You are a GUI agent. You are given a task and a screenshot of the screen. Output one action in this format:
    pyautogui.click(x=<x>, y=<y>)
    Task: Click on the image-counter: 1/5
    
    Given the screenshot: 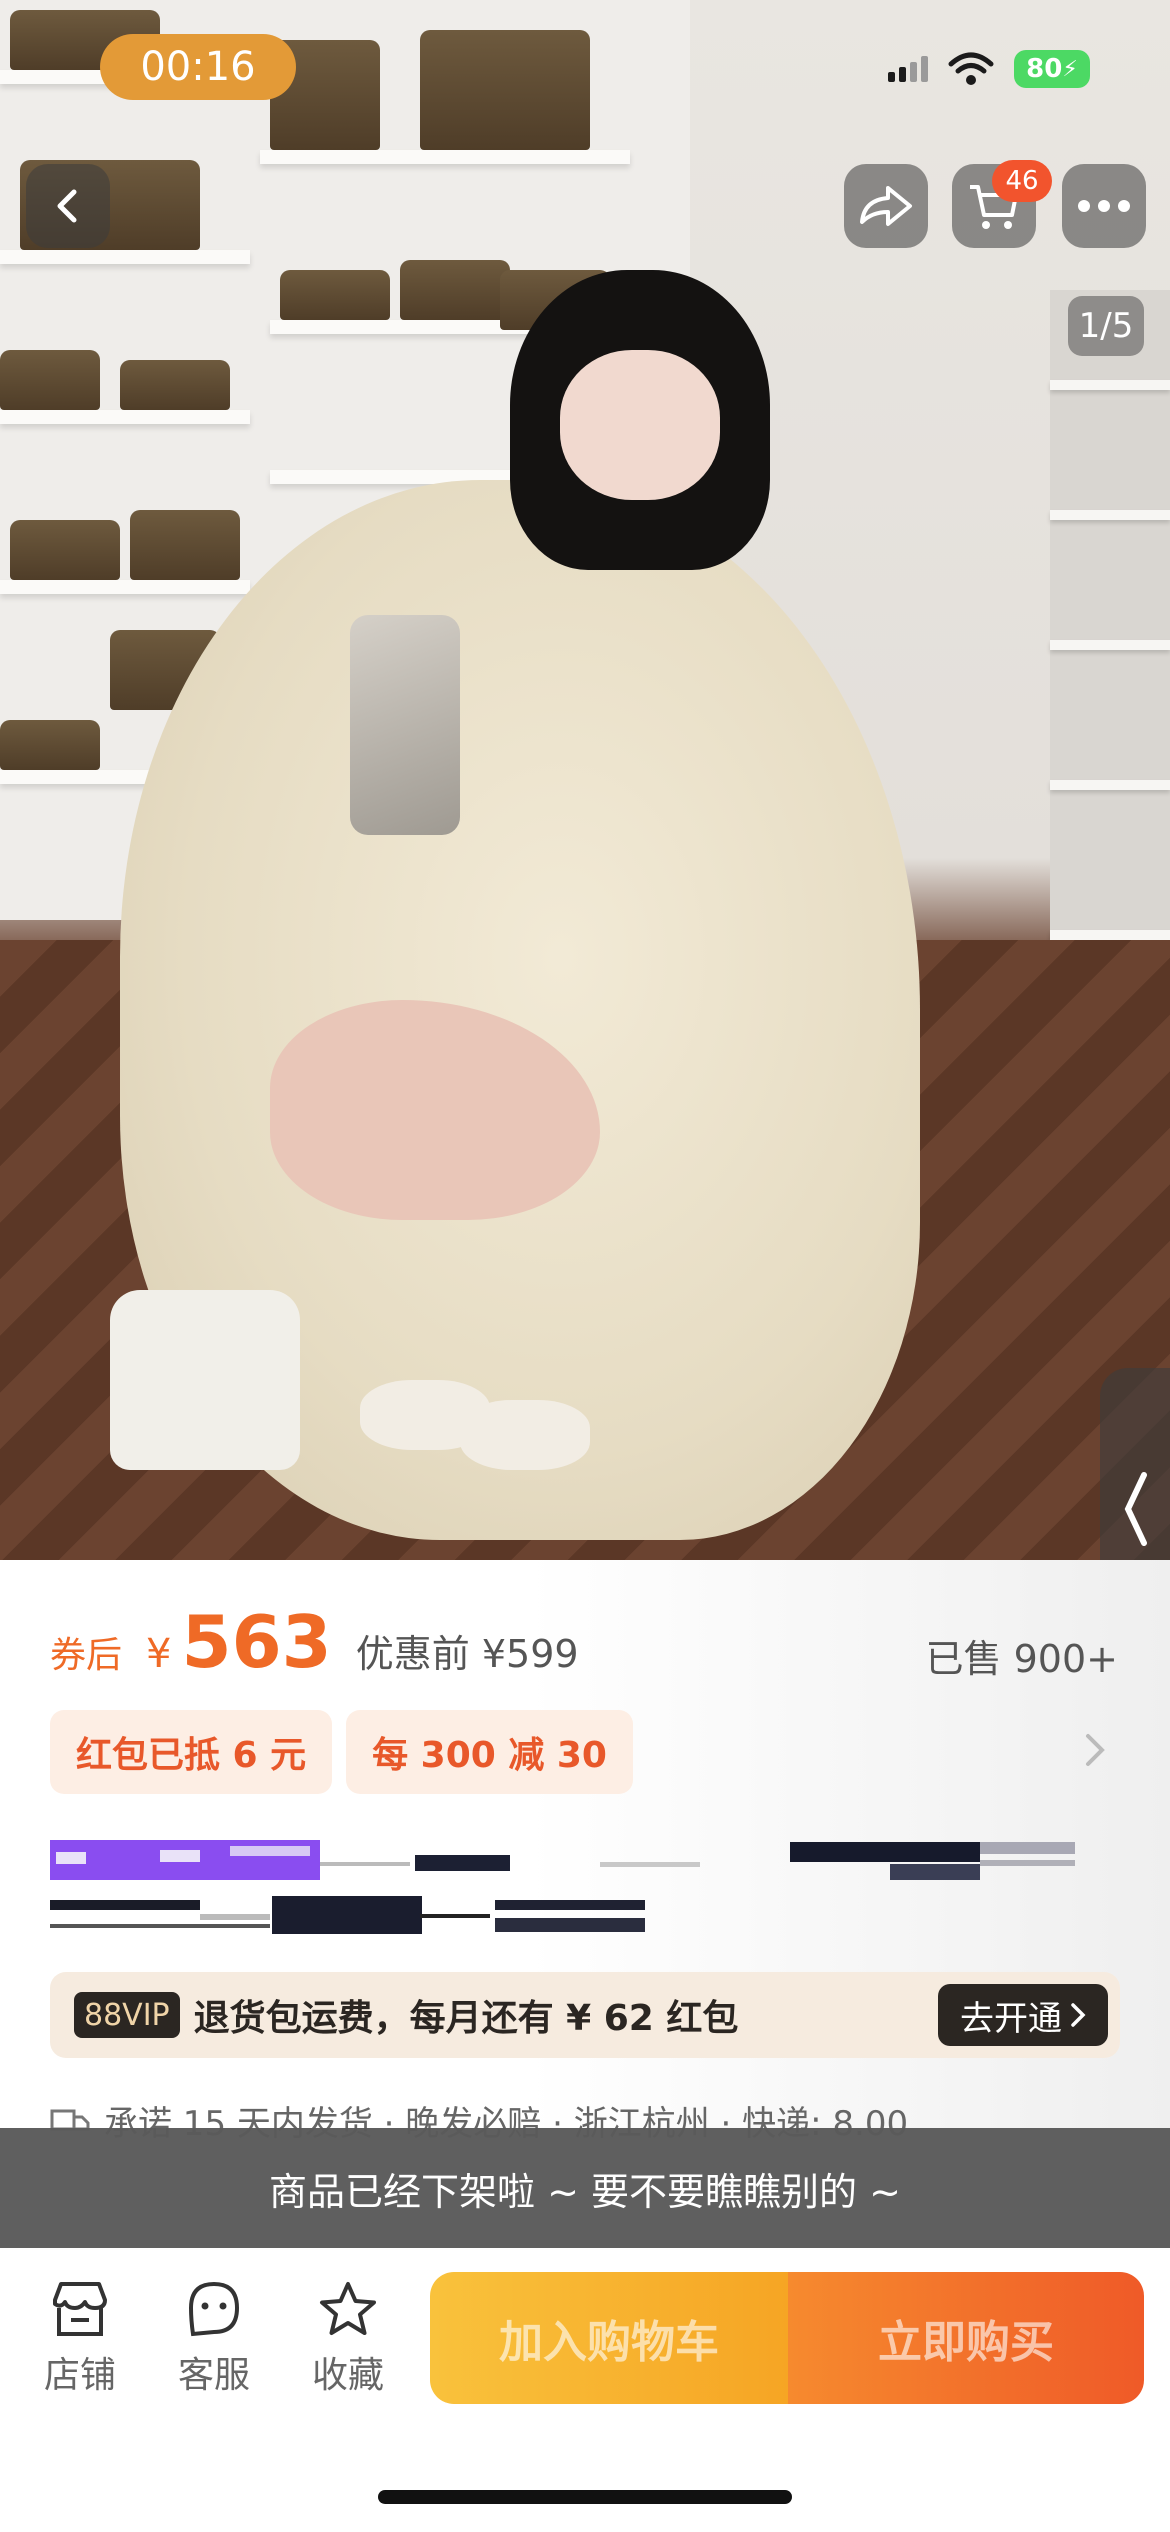 What is the action you would take?
    pyautogui.click(x=1106, y=326)
    